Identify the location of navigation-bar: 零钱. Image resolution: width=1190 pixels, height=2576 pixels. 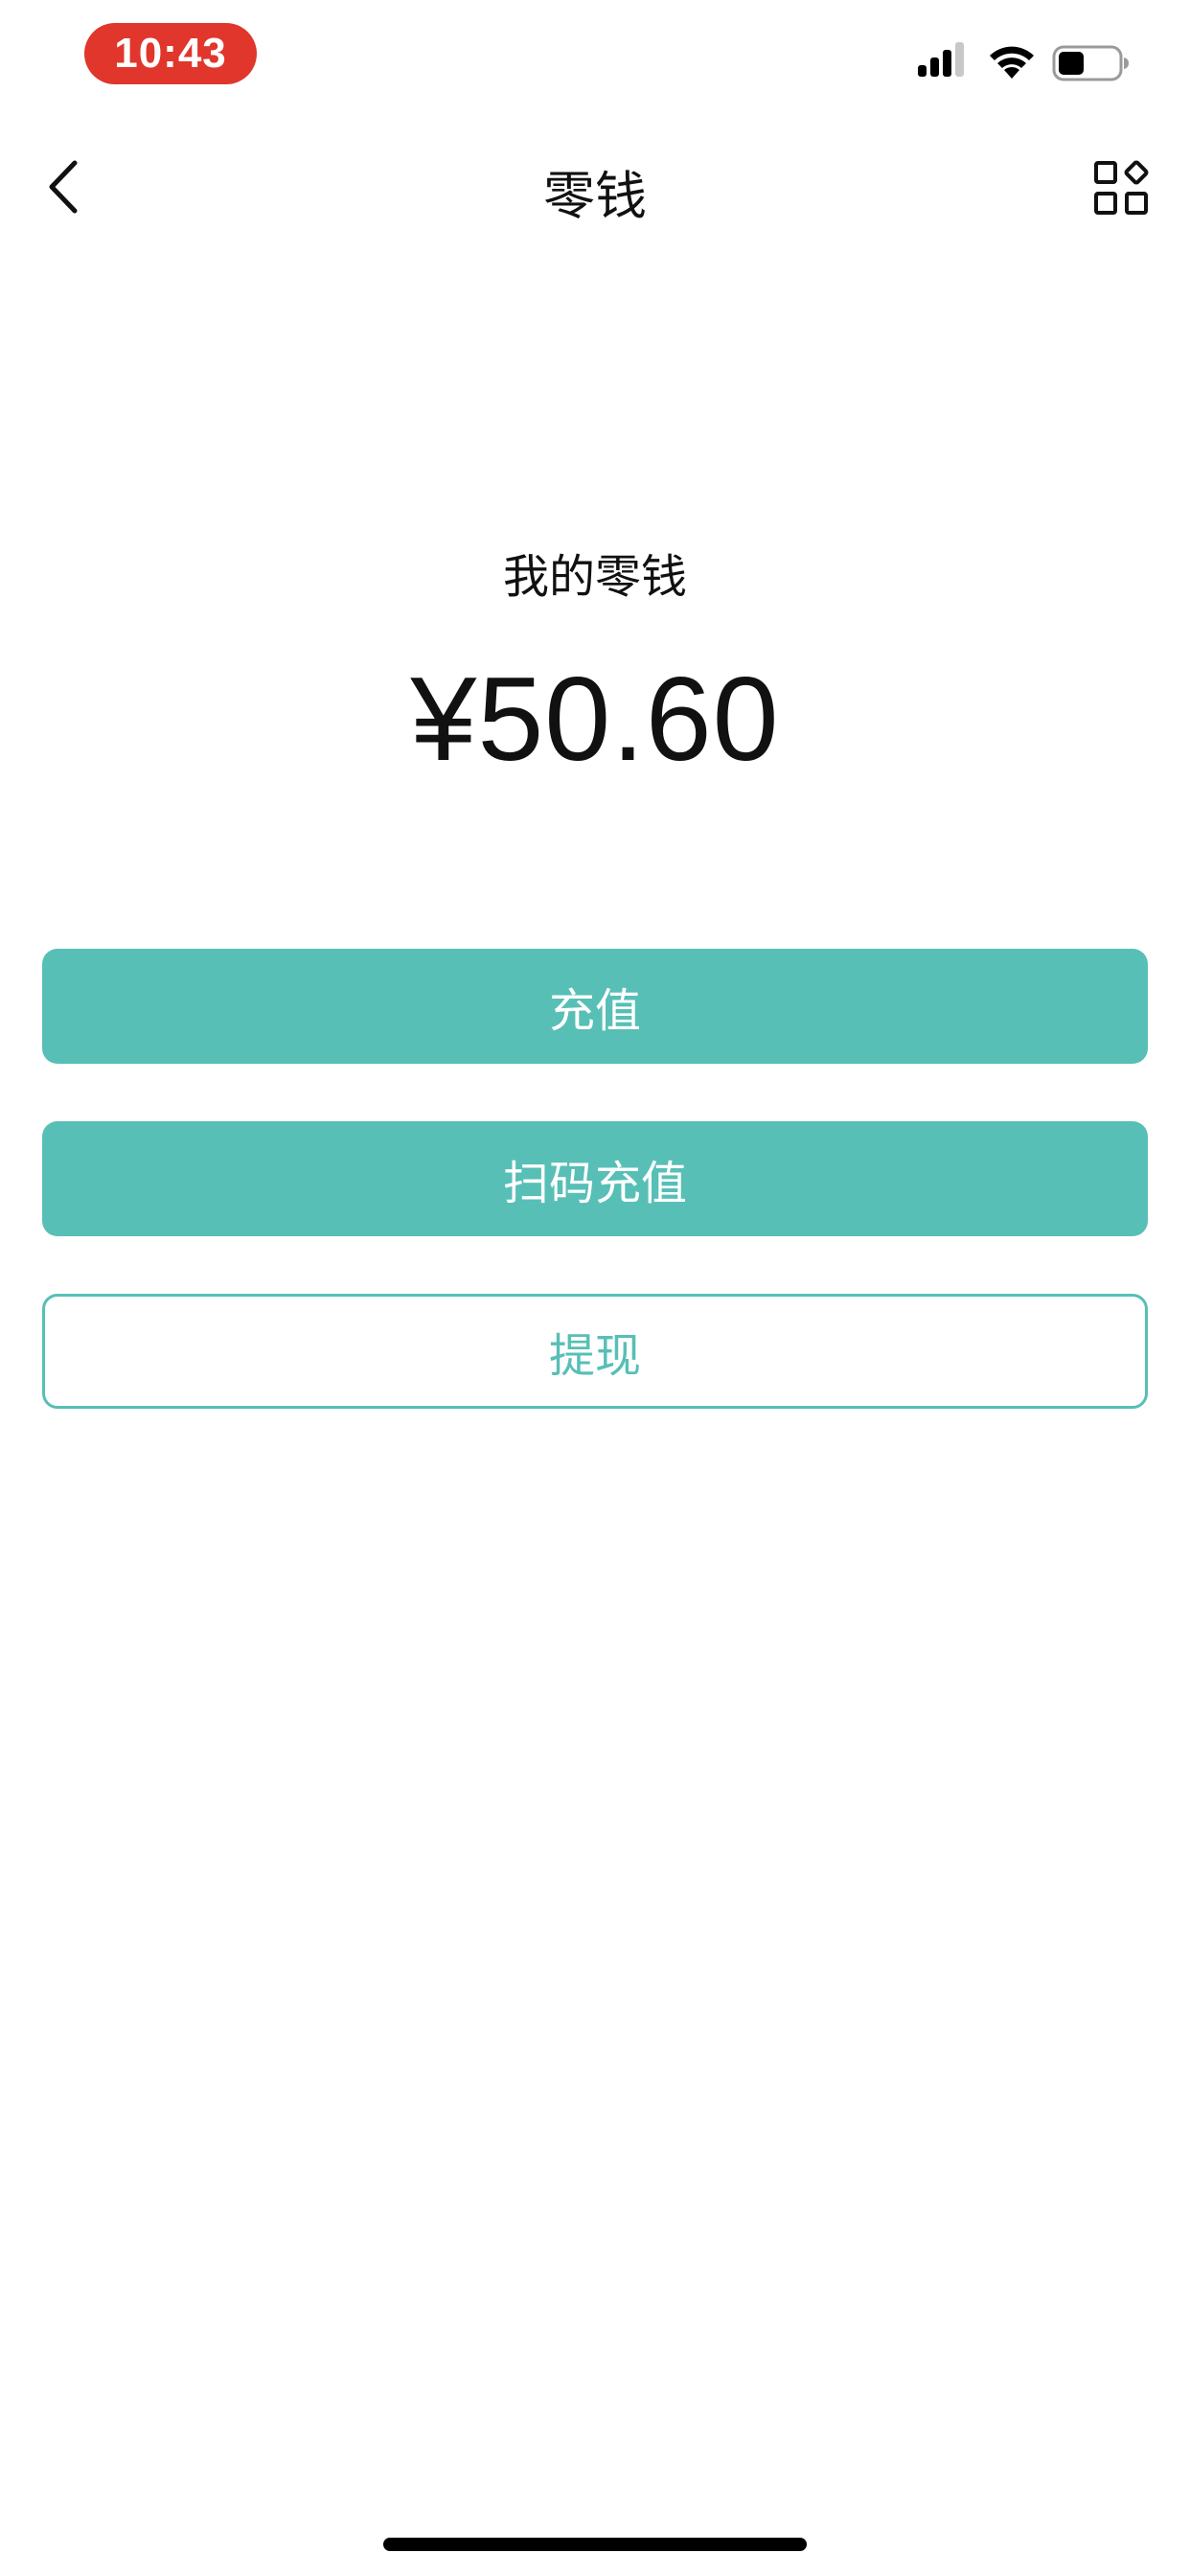
(595, 187).